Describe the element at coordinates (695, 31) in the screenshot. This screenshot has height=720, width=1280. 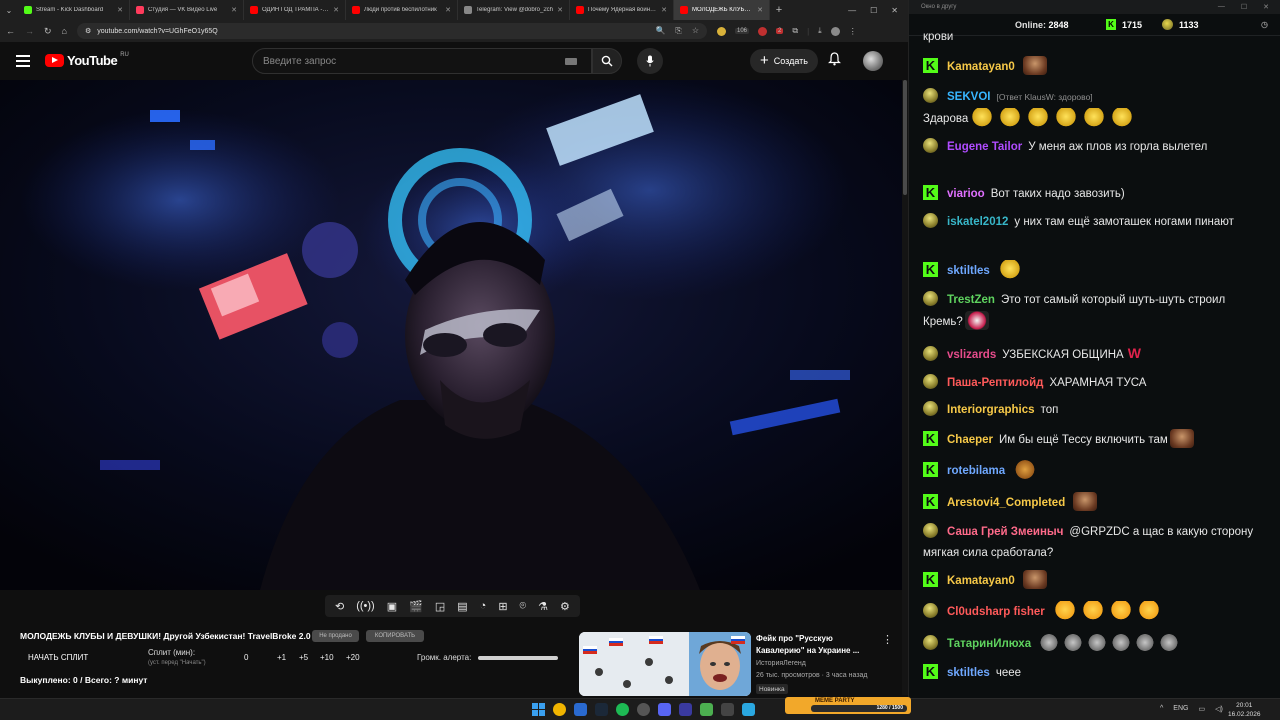
I see `bookmark-star-icon: ☆` at that location.